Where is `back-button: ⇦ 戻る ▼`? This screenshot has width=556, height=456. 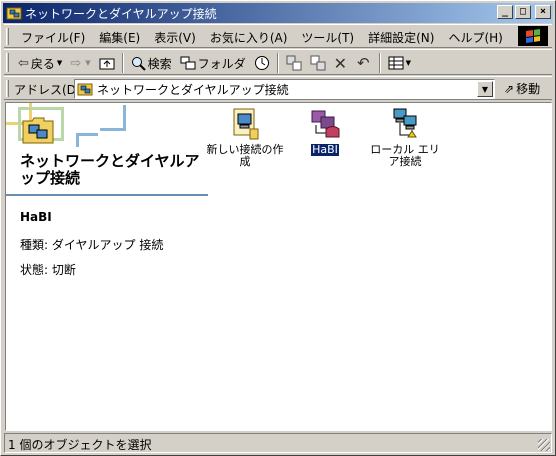
back-button: ⇦ 戻る ▼ is located at coordinates (40, 63).